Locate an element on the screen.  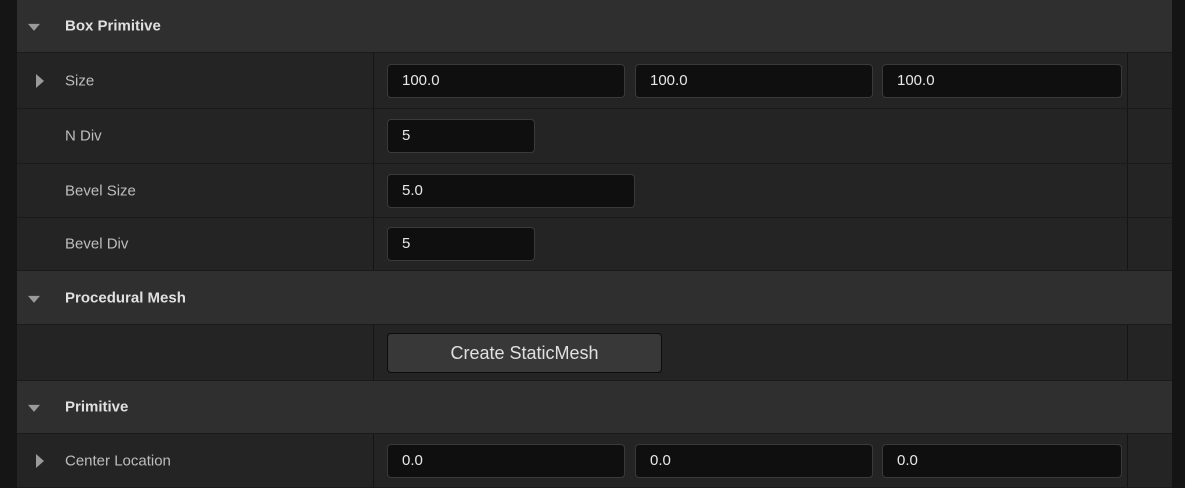
bevel-size-field: 5.0 is located at coordinates (511, 190).